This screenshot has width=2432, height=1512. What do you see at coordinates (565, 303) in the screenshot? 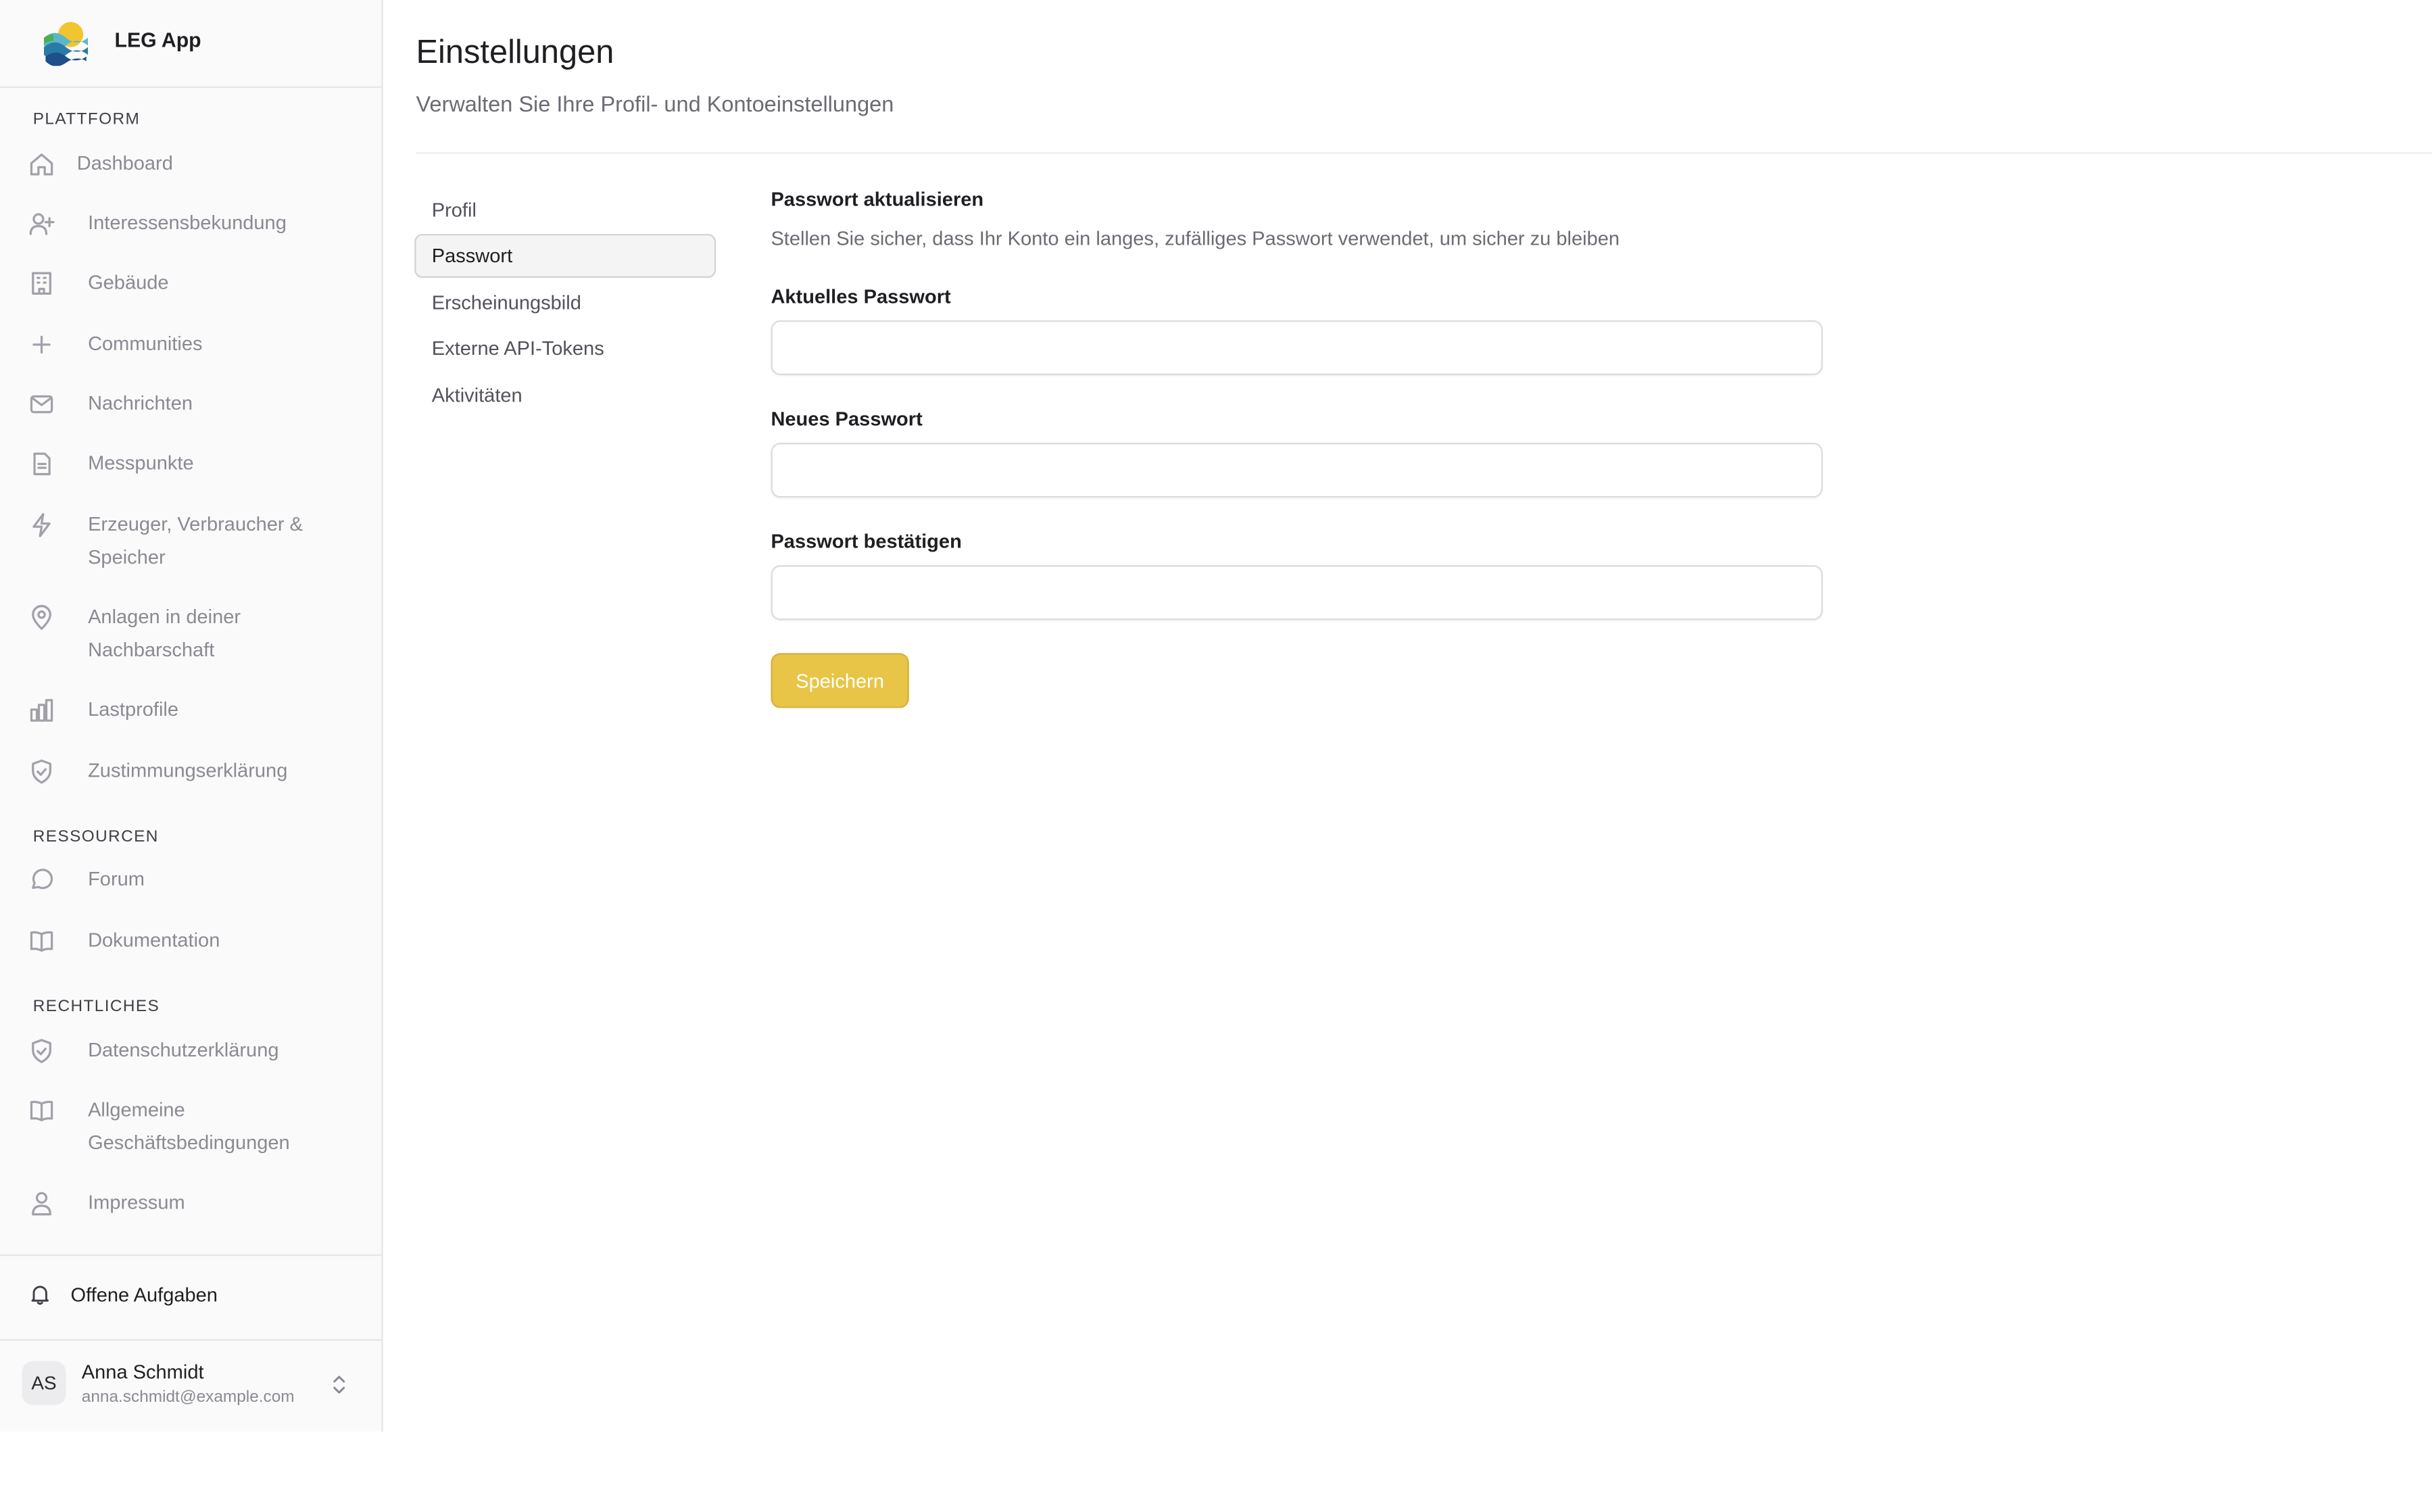
I see `tab-erscheinungsbild: Erscheinungsbild` at bounding box center [565, 303].